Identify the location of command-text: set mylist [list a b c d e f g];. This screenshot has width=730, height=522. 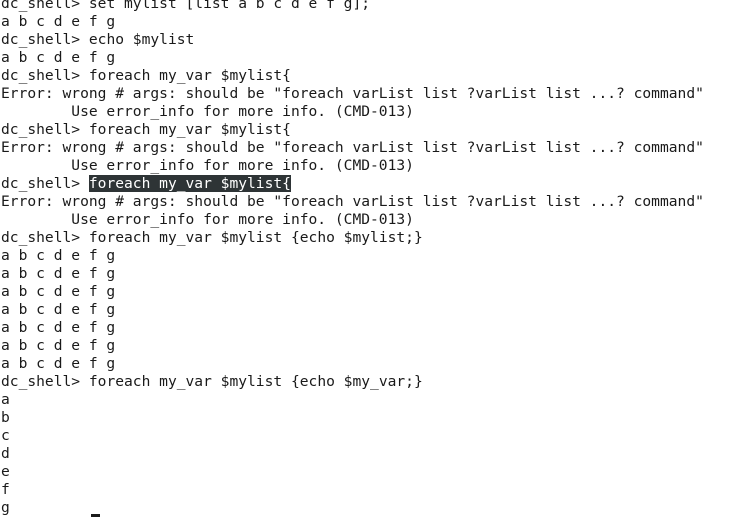
(229, 6).